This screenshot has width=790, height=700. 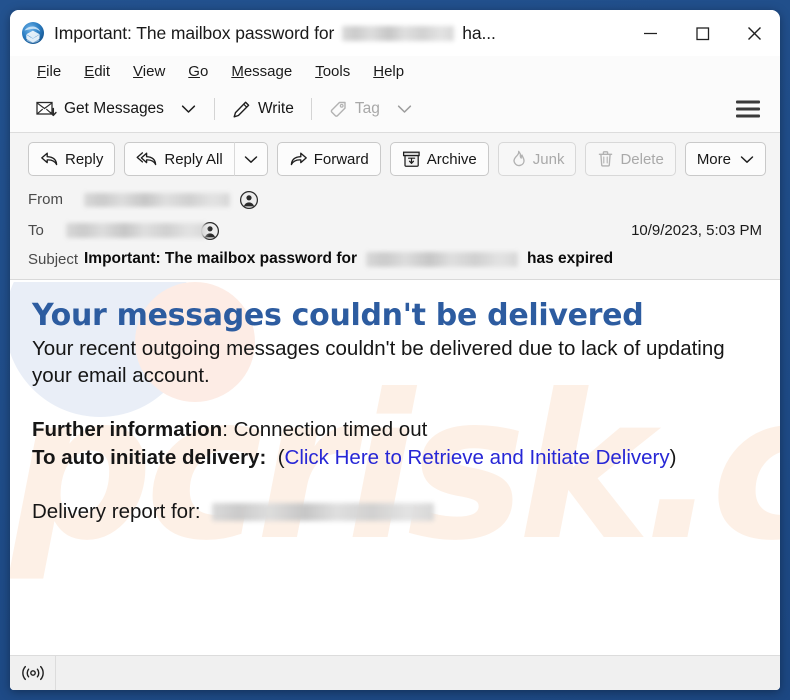 I want to click on auto-initiate-label: To auto initiate delivery:, so click(x=149, y=458).